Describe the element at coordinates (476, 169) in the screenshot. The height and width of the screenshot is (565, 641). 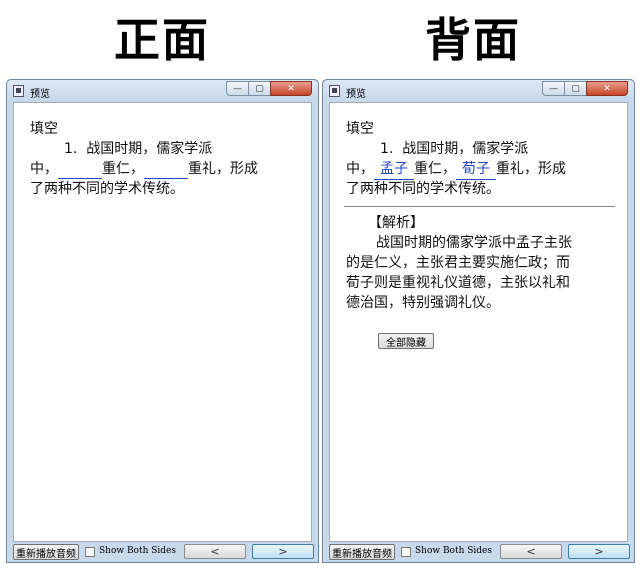
I see `answer-2: 荀子` at that location.